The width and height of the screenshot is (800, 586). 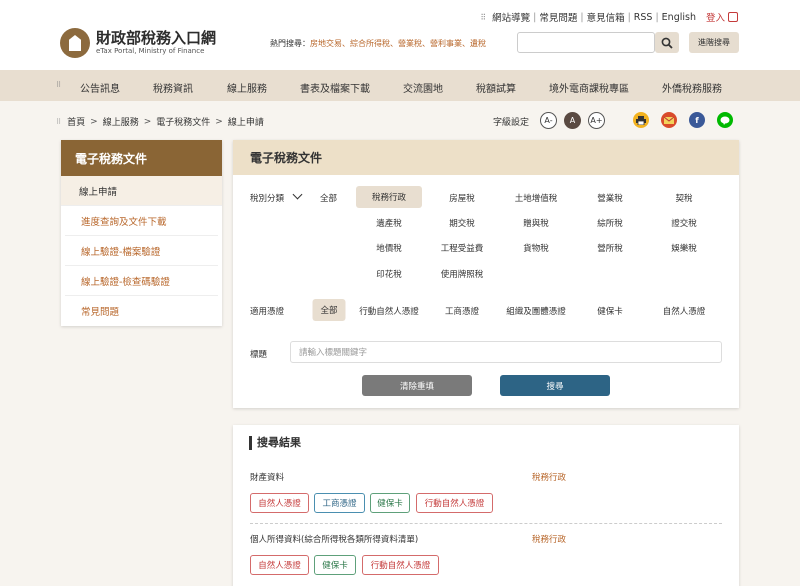 What do you see at coordinates (462, 248) in the screenshot?
I see `category-option: 工程受益費` at bounding box center [462, 248].